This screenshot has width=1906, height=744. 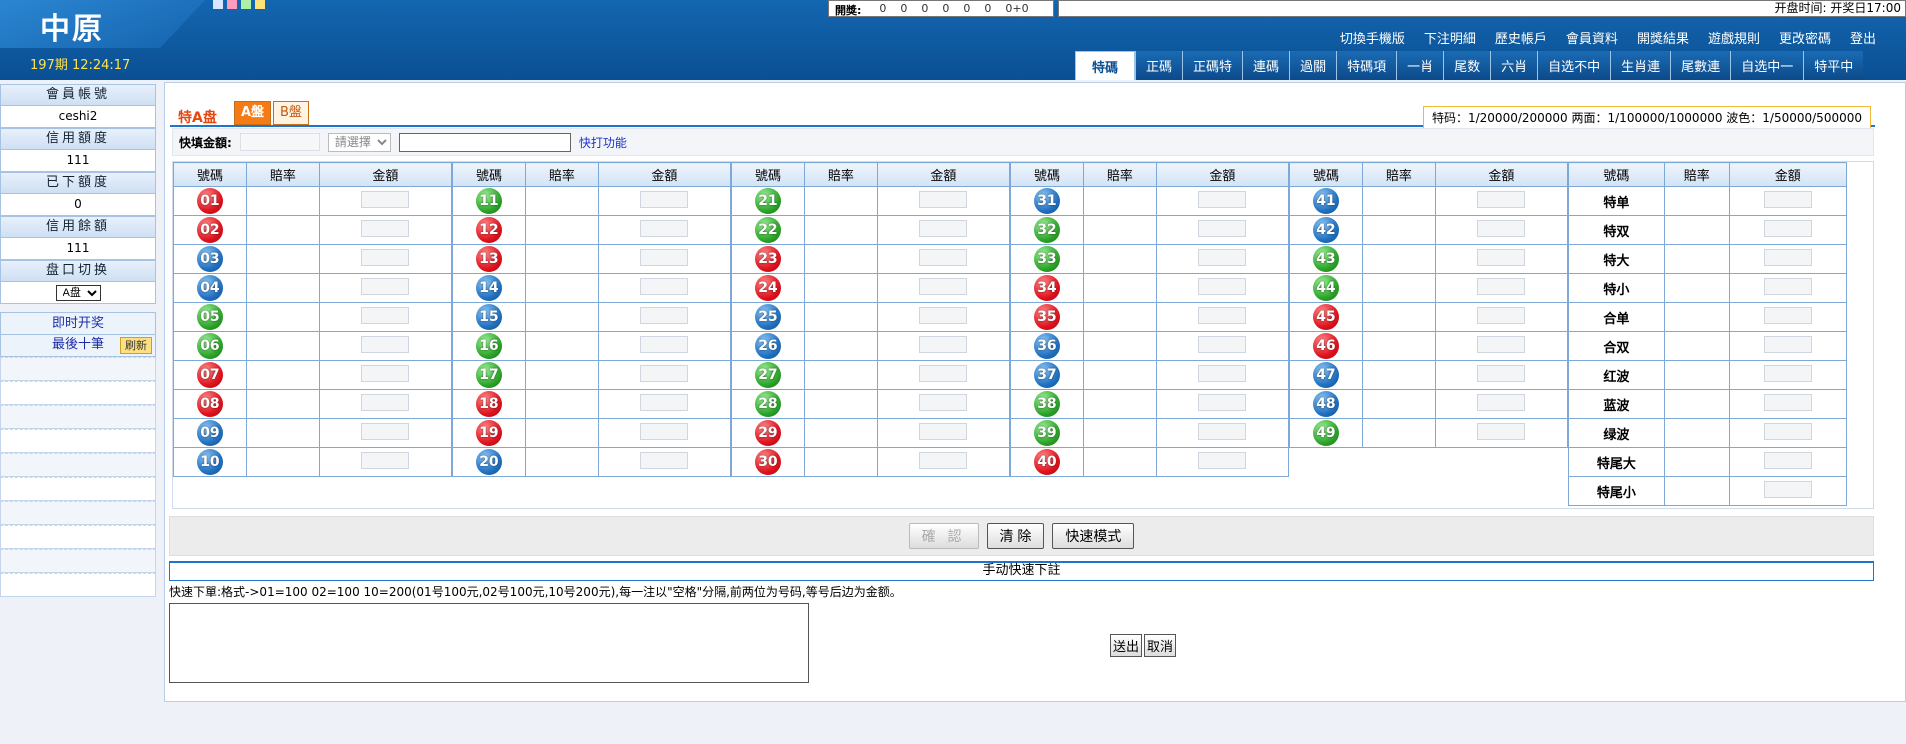 What do you see at coordinates (767, 259) in the screenshot?
I see `number-ball: 23` at bounding box center [767, 259].